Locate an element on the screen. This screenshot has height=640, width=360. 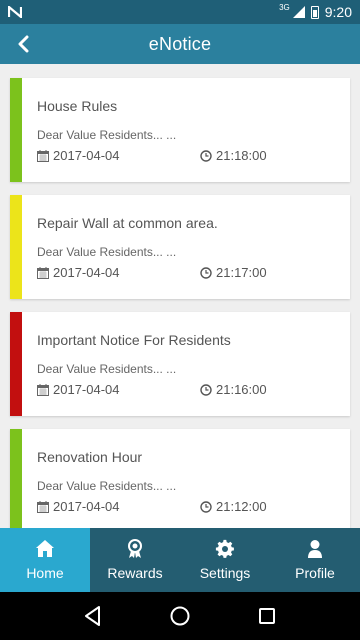
notice-time: 21:18:00 is located at coordinates (241, 155).